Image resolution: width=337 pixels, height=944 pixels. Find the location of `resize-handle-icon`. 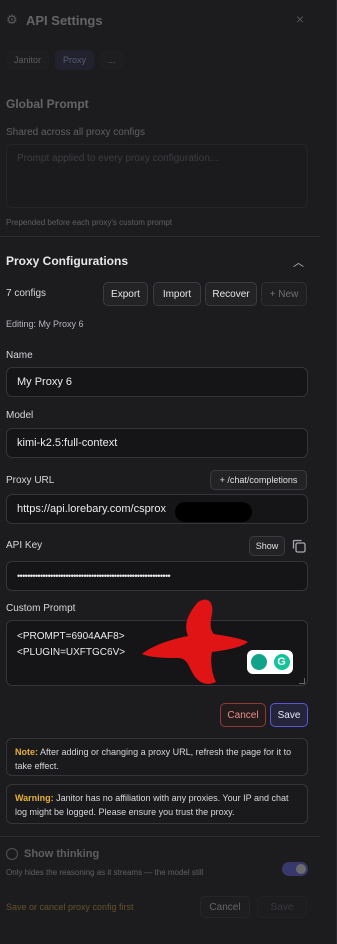

resize-handle-icon is located at coordinates (302, 681).